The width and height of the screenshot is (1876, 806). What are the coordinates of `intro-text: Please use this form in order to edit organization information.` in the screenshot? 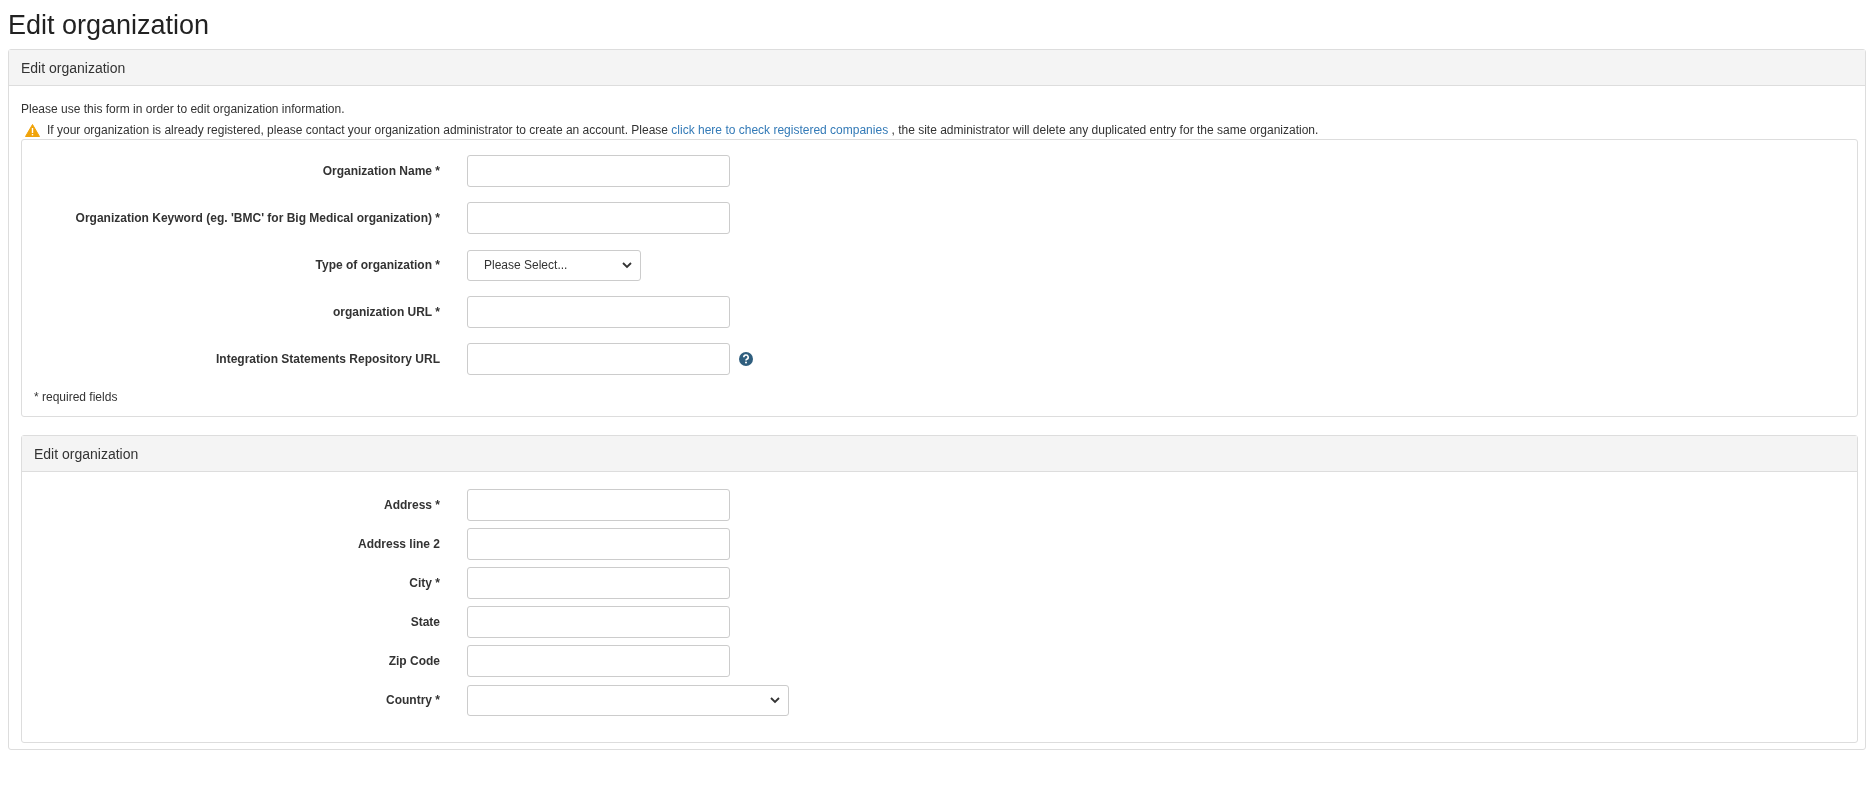 It's located at (183, 109).